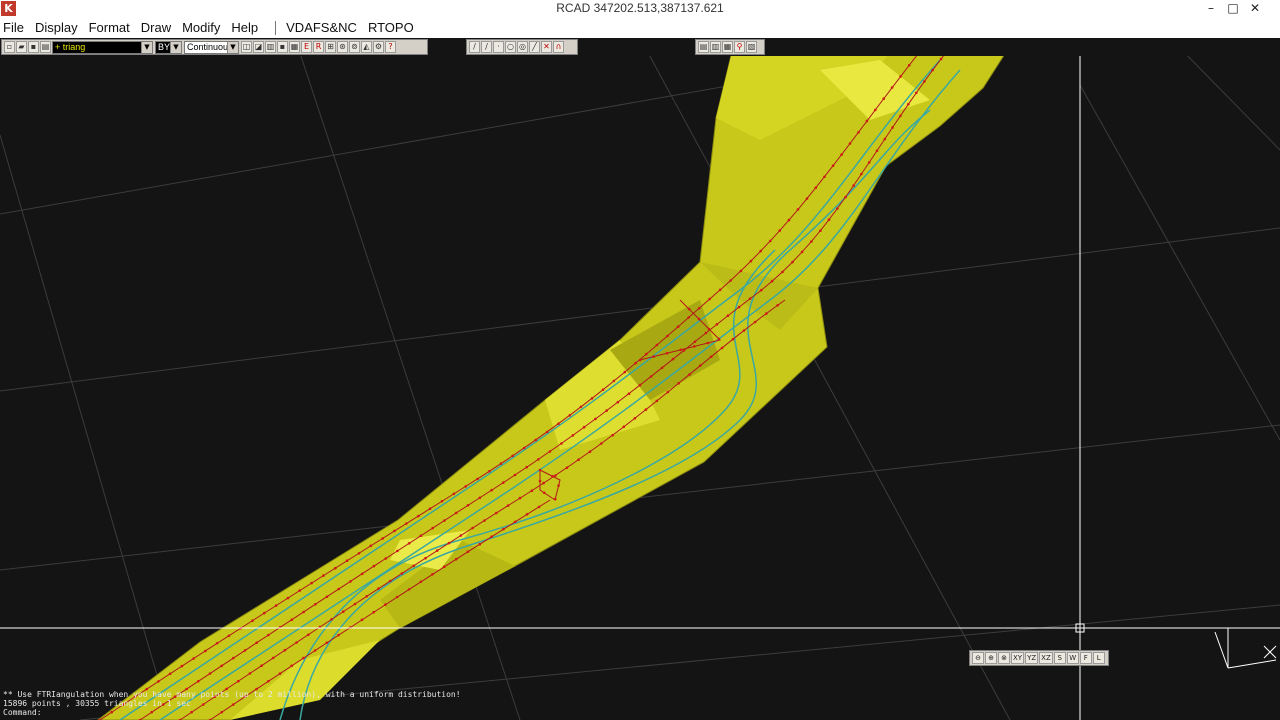  Describe the element at coordinates (1018, 658) in the screenshot. I see `view-xy-button: XY` at that location.